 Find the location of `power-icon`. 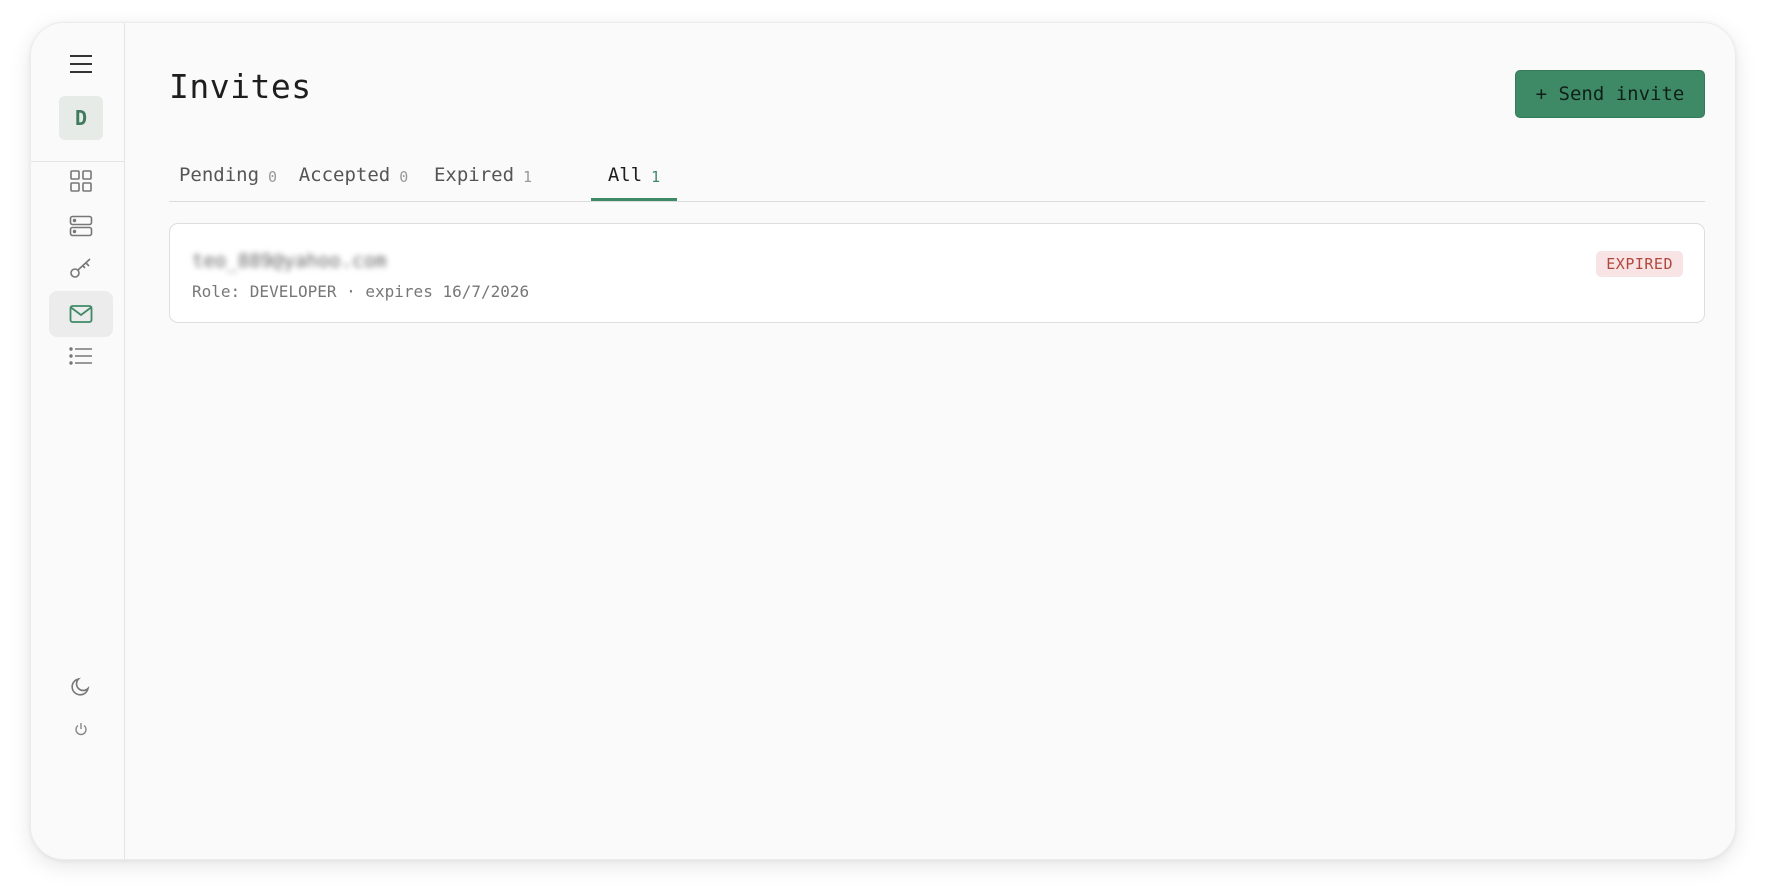

power-icon is located at coordinates (81, 729).